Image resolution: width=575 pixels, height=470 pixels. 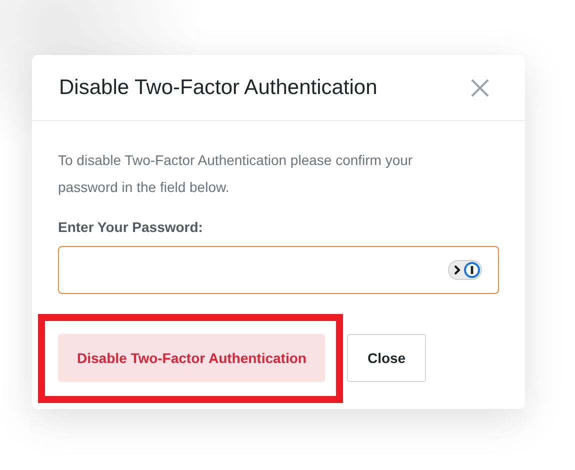 What do you see at coordinates (480, 87) in the screenshot?
I see `close-icon` at bounding box center [480, 87].